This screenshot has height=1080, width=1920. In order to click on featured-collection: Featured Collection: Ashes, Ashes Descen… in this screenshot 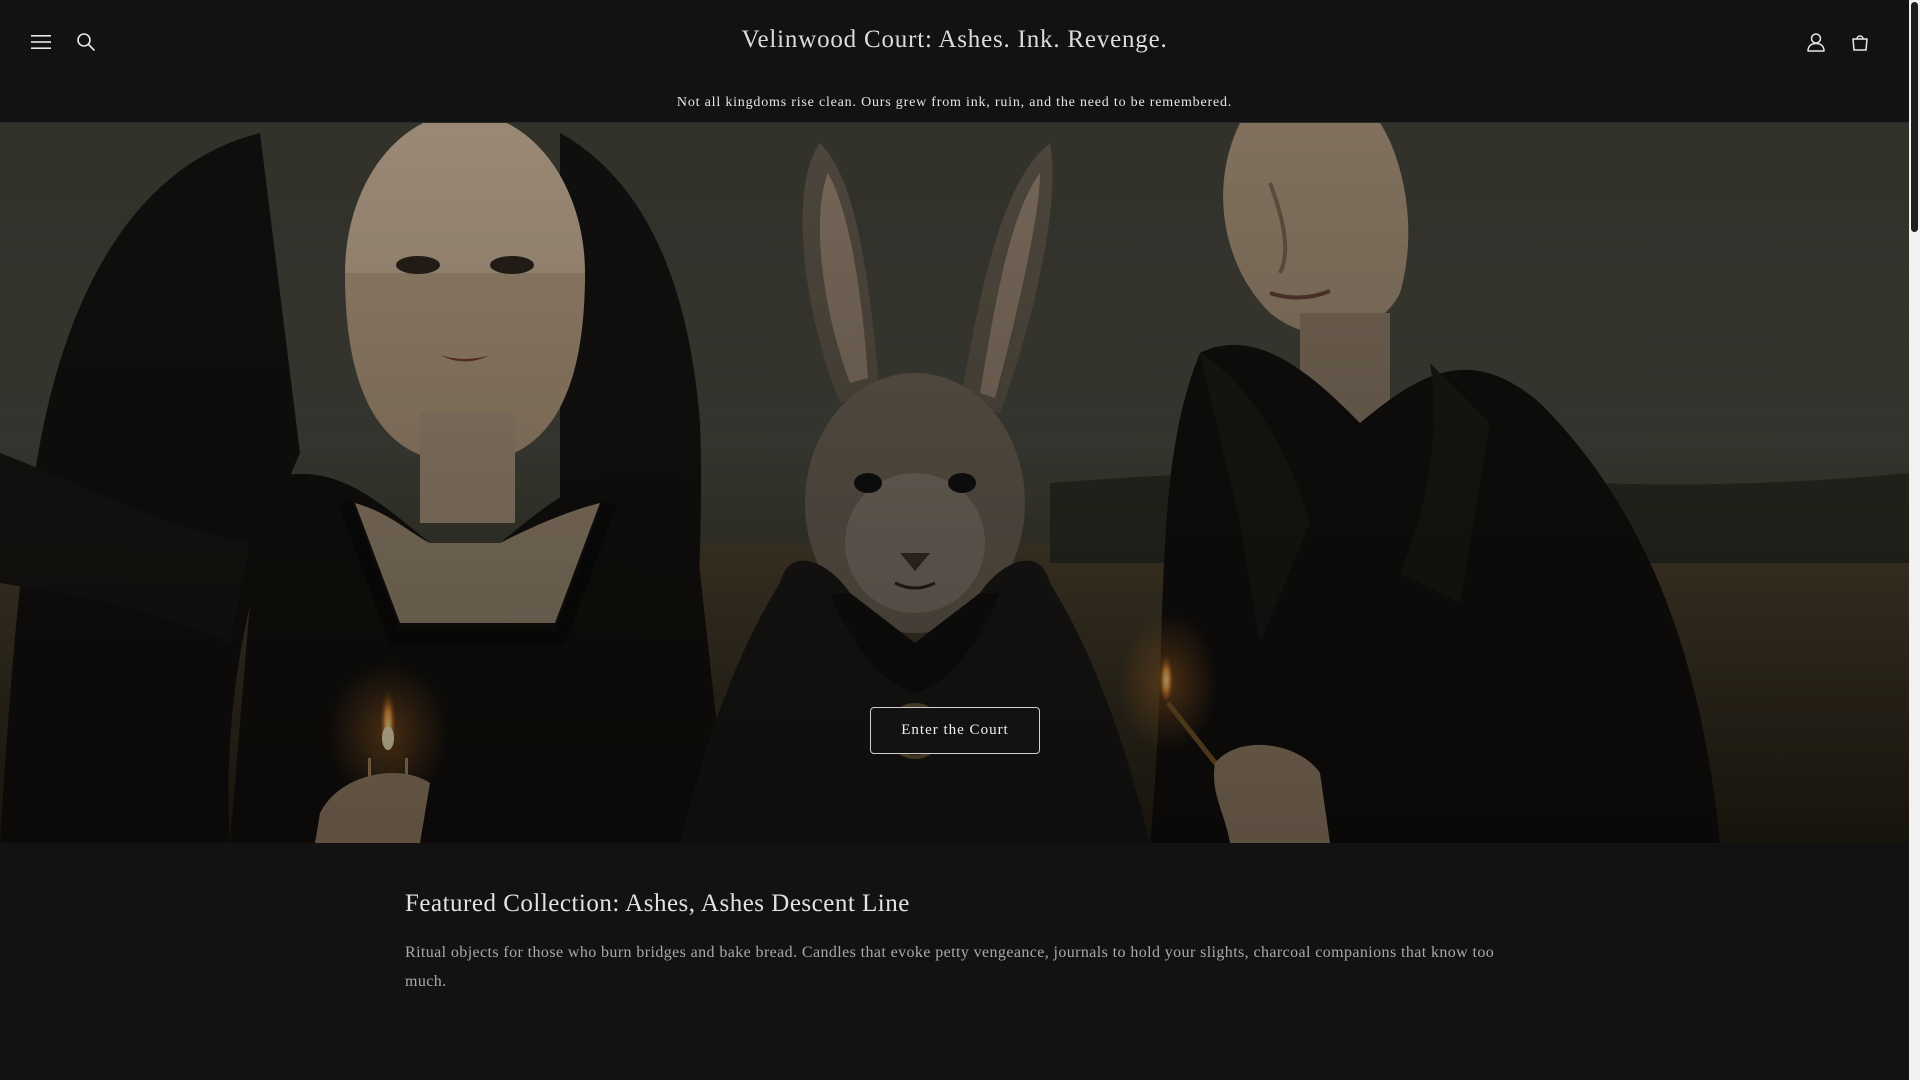, I will do `click(955, 943)`.